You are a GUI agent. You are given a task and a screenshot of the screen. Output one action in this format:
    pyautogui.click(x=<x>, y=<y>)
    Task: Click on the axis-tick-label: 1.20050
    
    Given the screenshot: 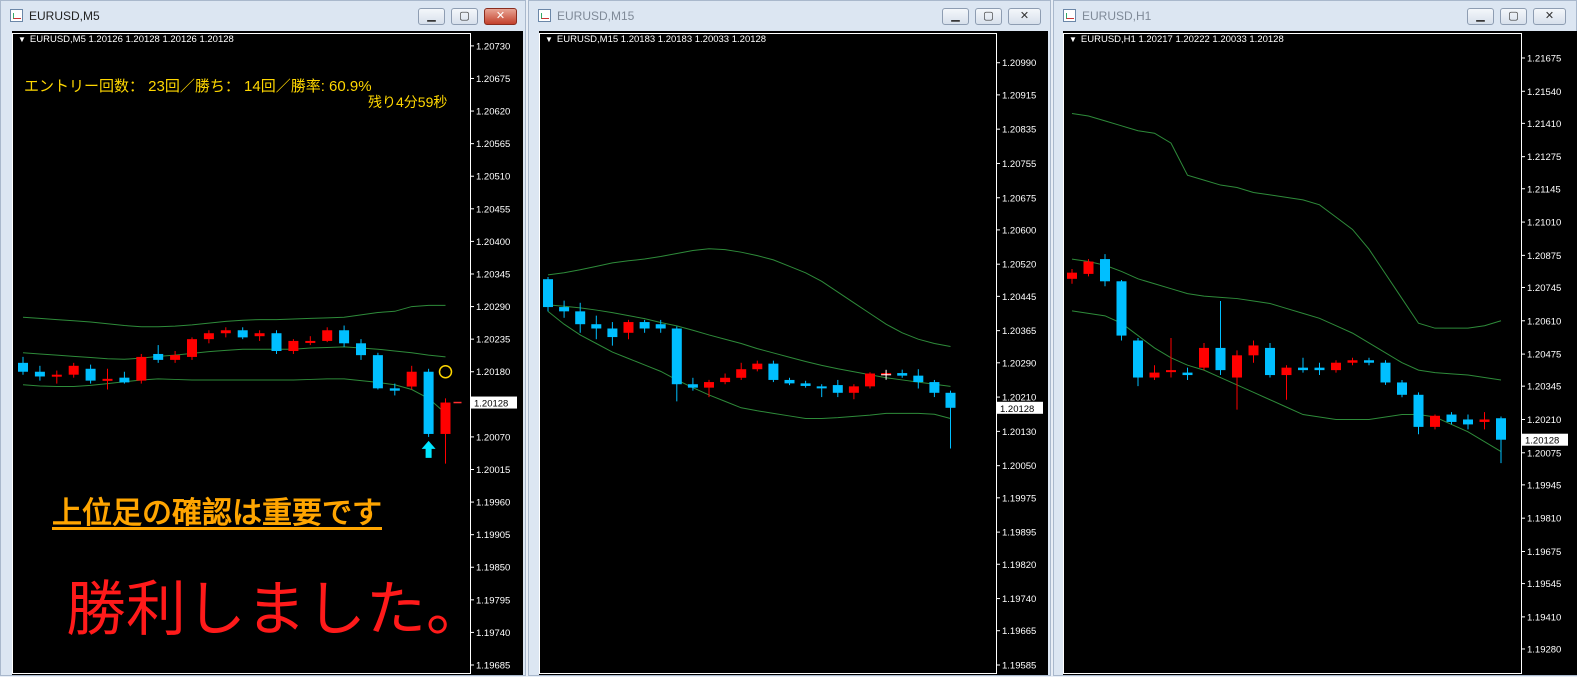 What is the action you would take?
    pyautogui.click(x=1019, y=466)
    